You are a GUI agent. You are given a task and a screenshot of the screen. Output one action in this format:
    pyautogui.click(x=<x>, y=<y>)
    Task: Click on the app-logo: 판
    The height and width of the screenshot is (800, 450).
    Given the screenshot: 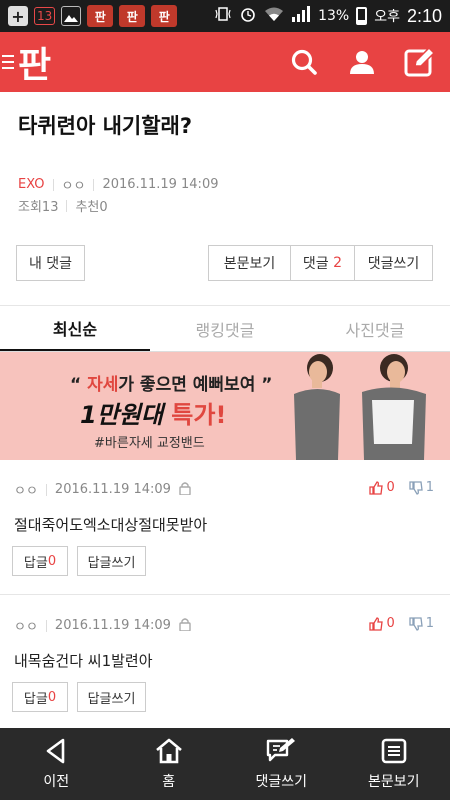 What is the action you would take?
    pyautogui.click(x=34, y=62)
    